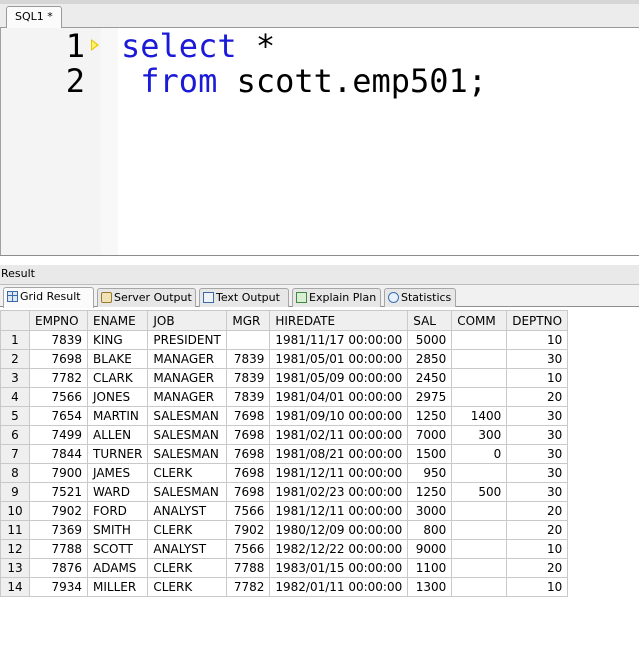  Describe the element at coordinates (430, 511) in the screenshot. I see `cell-sal: 3000` at that location.